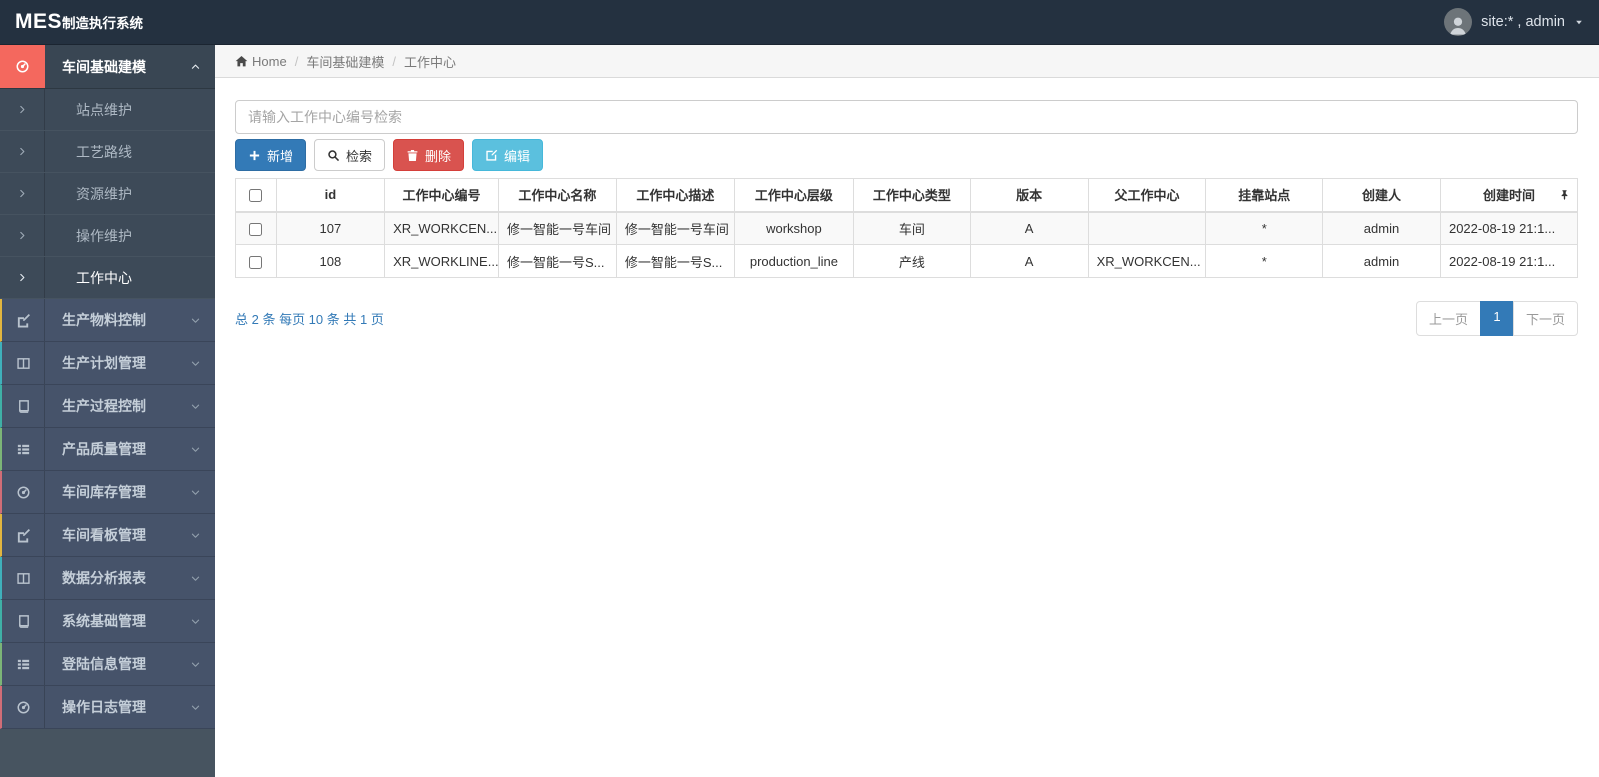  I want to click on add-button: 新增, so click(271, 155).